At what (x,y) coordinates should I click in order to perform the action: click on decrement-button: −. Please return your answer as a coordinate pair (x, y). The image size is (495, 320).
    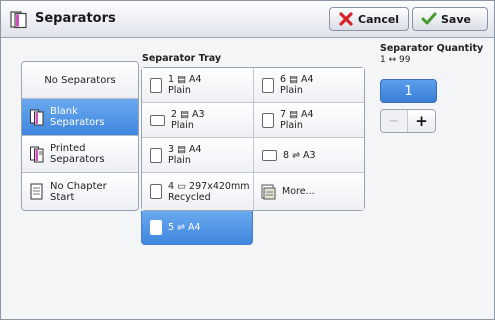
    Looking at the image, I should click on (394, 121).